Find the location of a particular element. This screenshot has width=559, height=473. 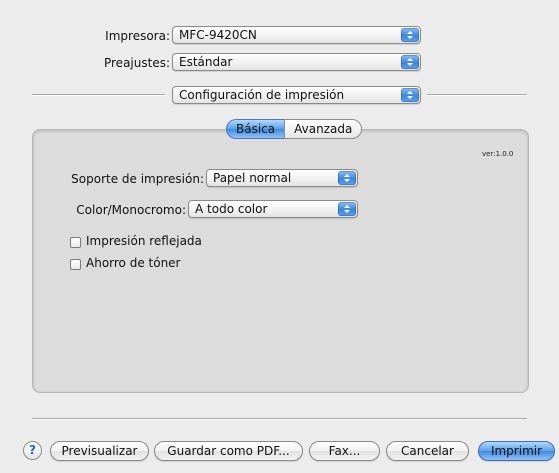

cancel-button: Cancelar is located at coordinates (427, 451).